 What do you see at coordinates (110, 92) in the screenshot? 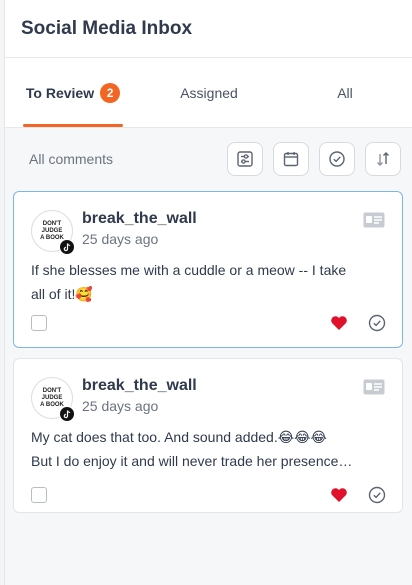
I see `count-badge: 2` at bounding box center [110, 92].